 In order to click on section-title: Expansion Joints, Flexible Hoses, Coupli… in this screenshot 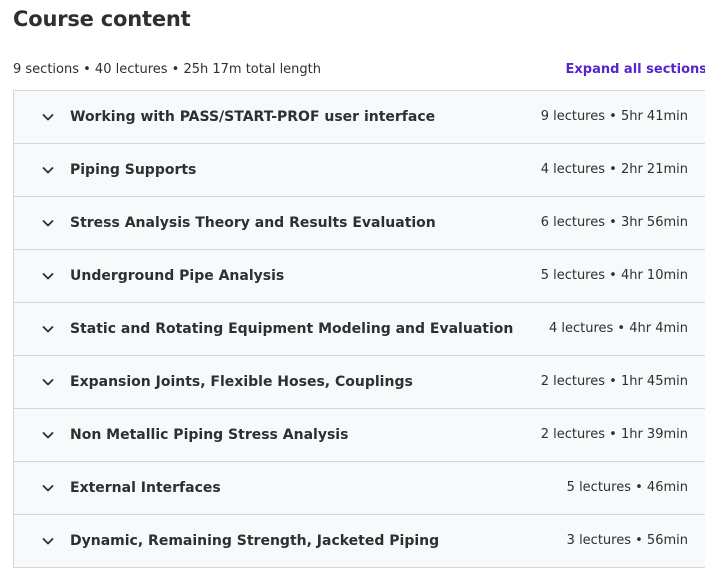, I will do `click(241, 382)`.